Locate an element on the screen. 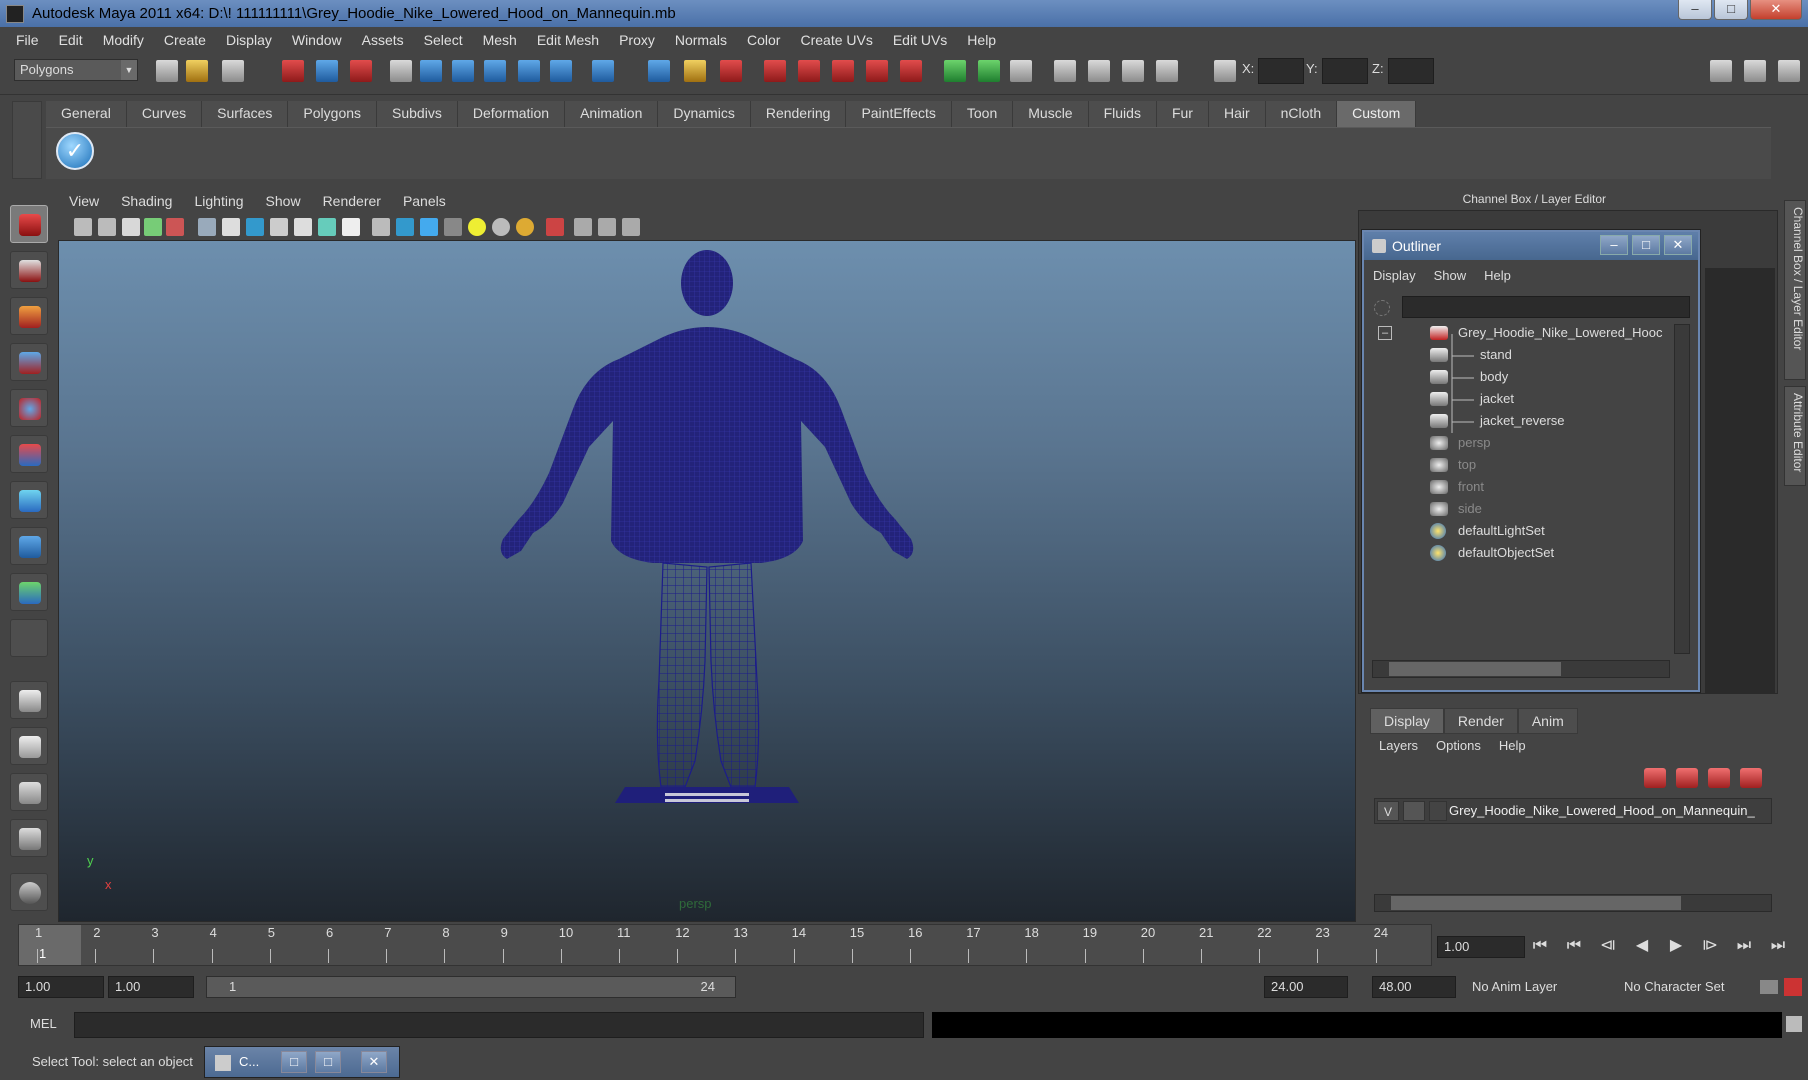 The image size is (1808, 1080). outliner-item: Grey_Hoodie_Nike_Lowered_Hooc is located at coordinates (1522, 333).